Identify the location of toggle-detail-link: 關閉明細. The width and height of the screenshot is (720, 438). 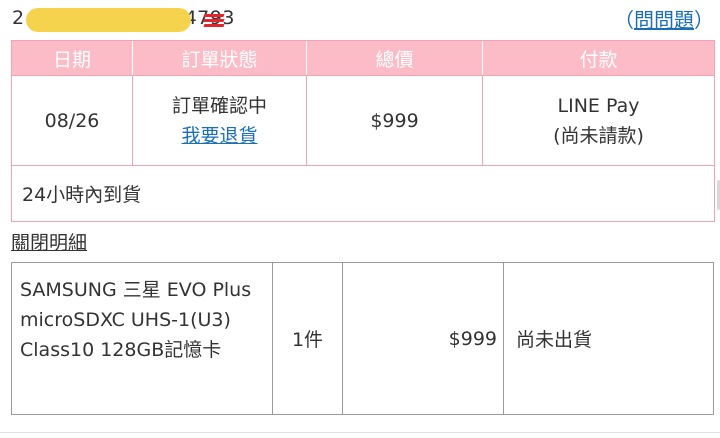
(49, 241).